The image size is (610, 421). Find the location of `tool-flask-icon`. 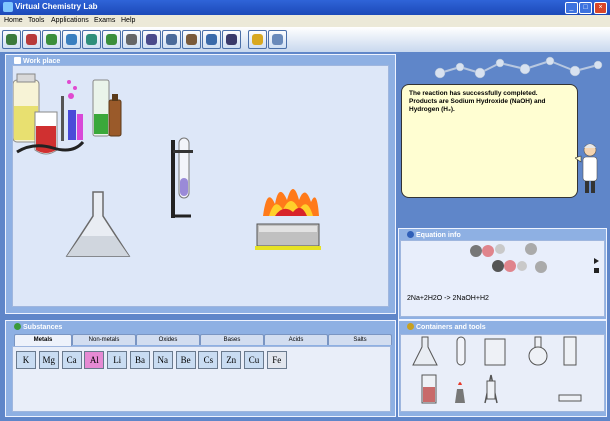

tool-flask-icon is located at coordinates (425, 351).